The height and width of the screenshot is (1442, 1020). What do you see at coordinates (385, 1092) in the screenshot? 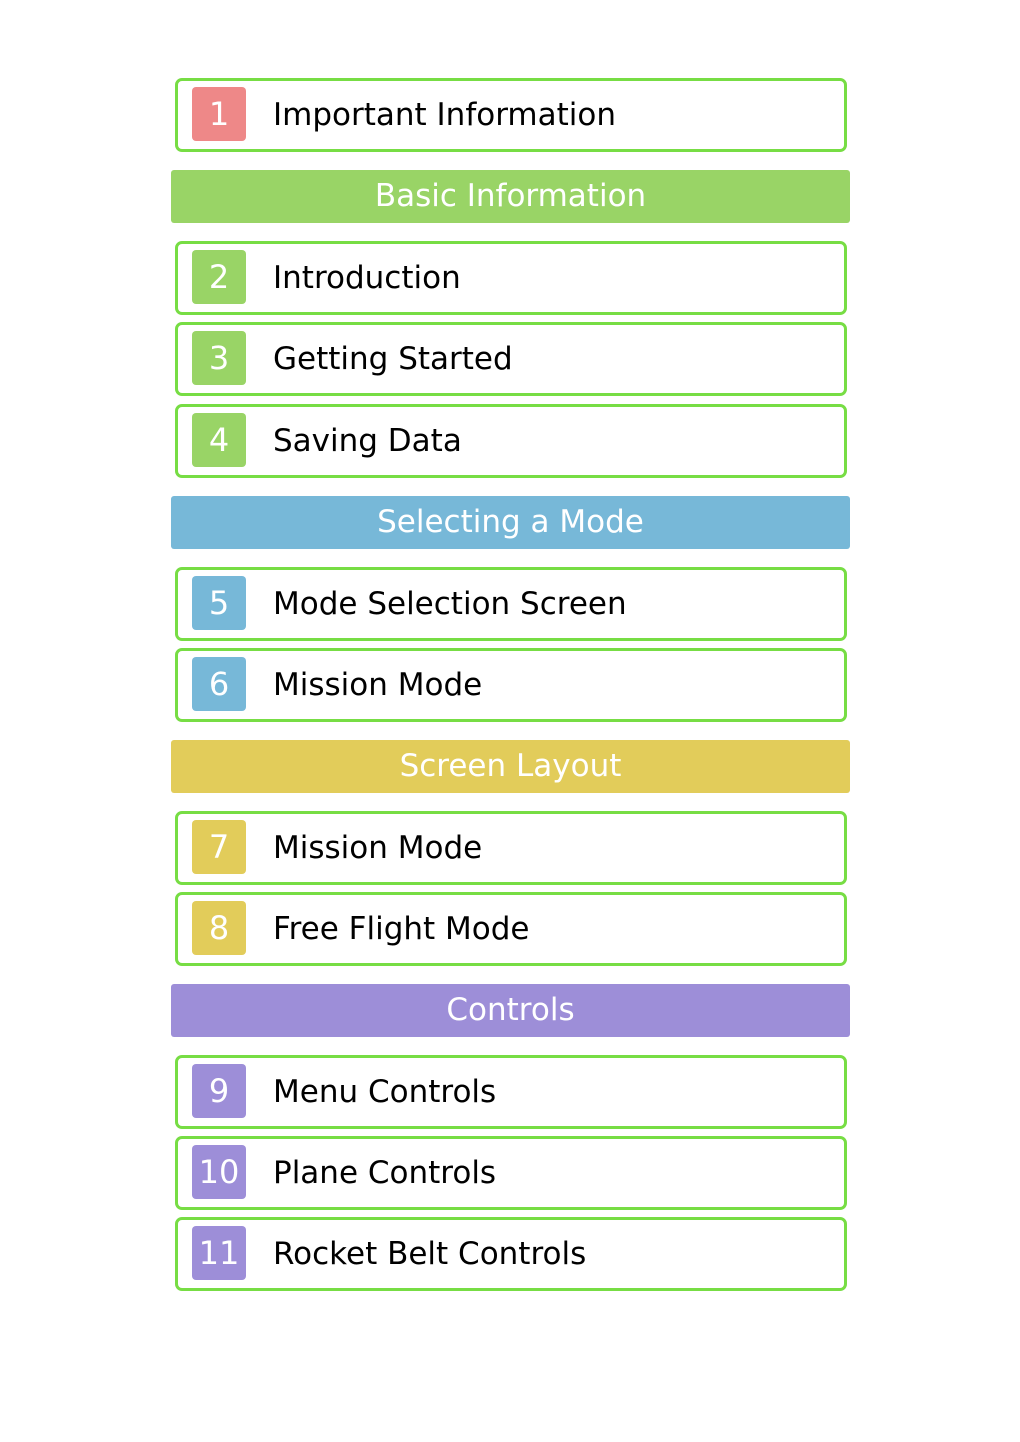
I see `toc-item-label: Menu Controls` at bounding box center [385, 1092].